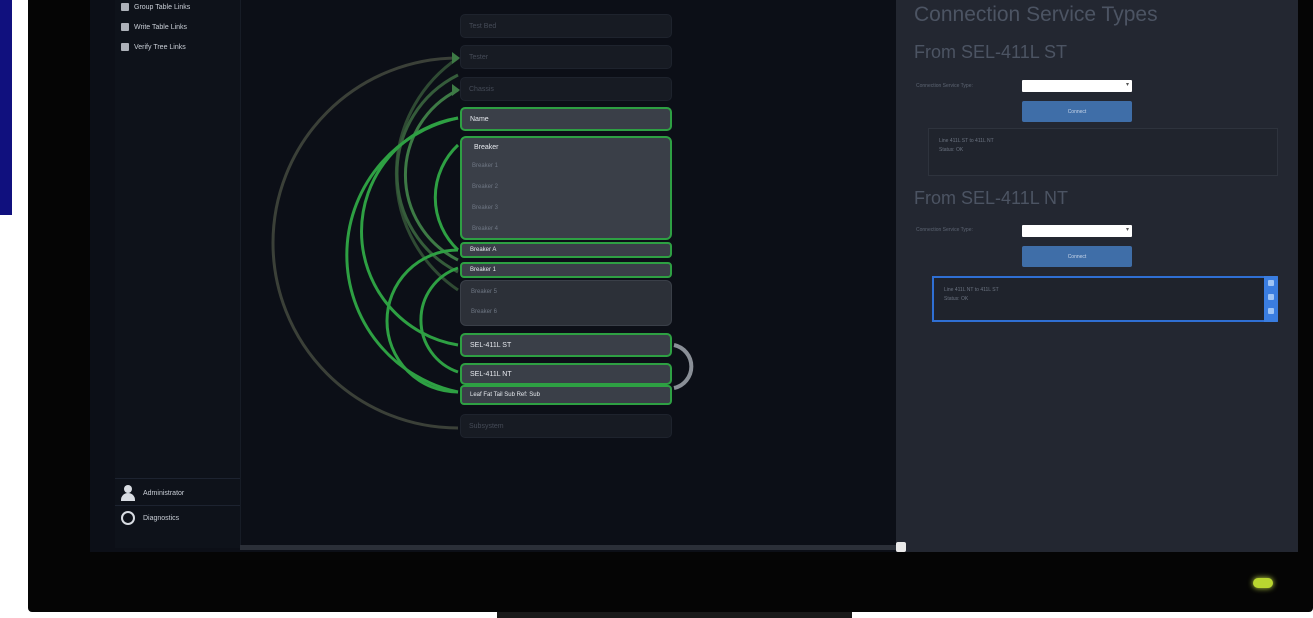  Describe the element at coordinates (566, 250) in the screenshot. I see `diagram-chip: Breaker A` at that location.